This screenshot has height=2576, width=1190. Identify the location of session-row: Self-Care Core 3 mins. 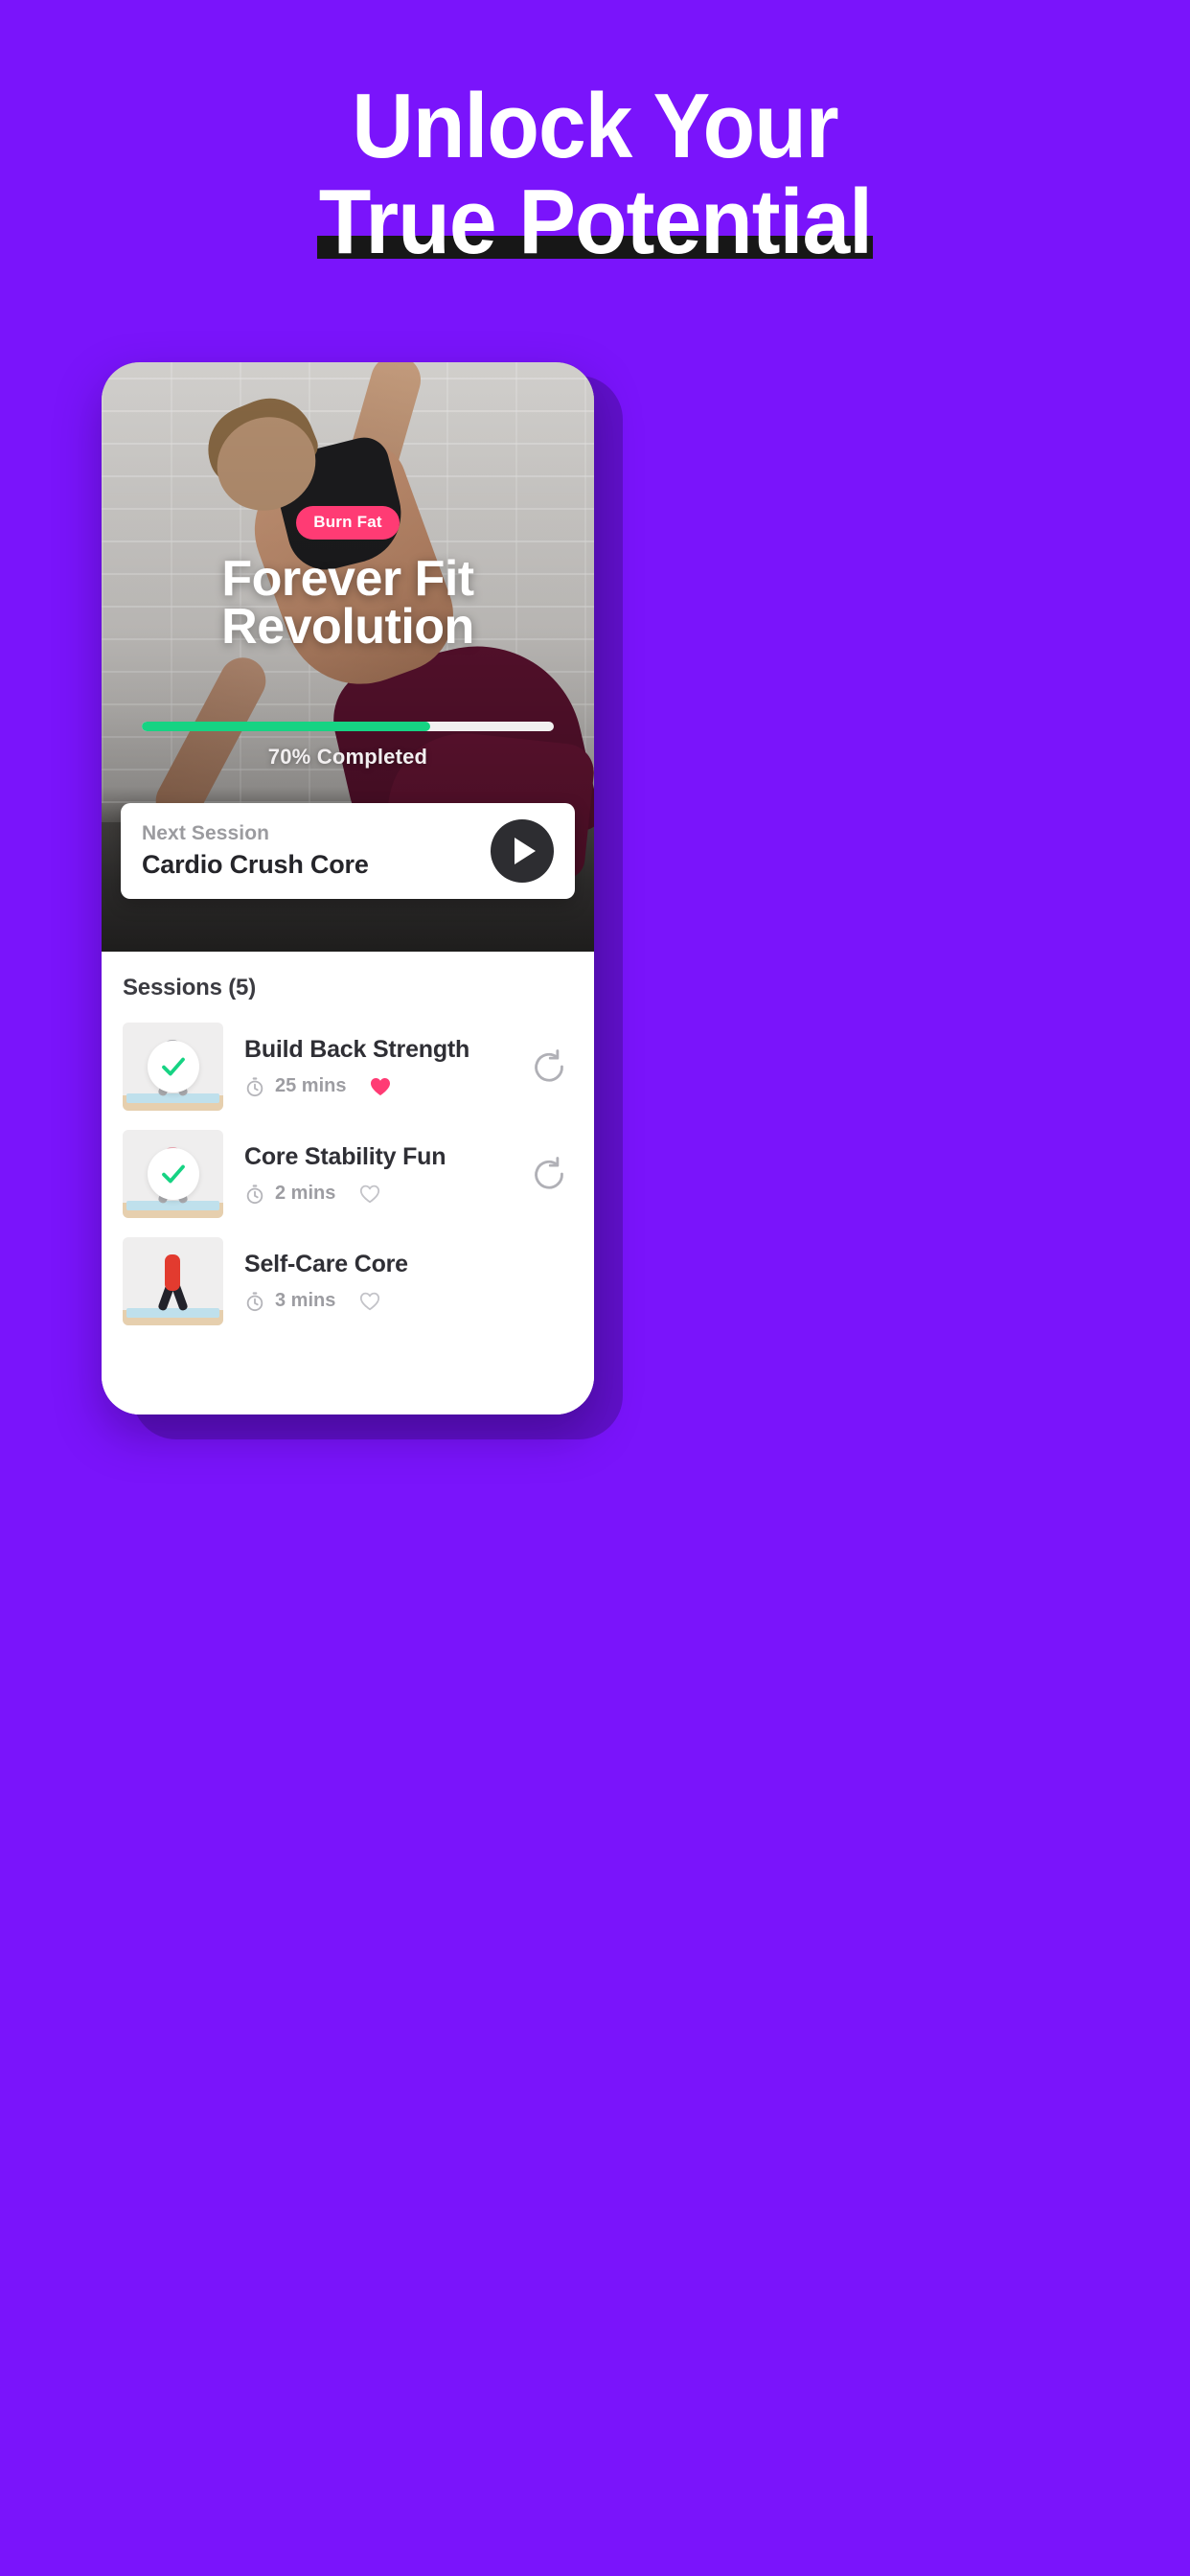
(348, 1281).